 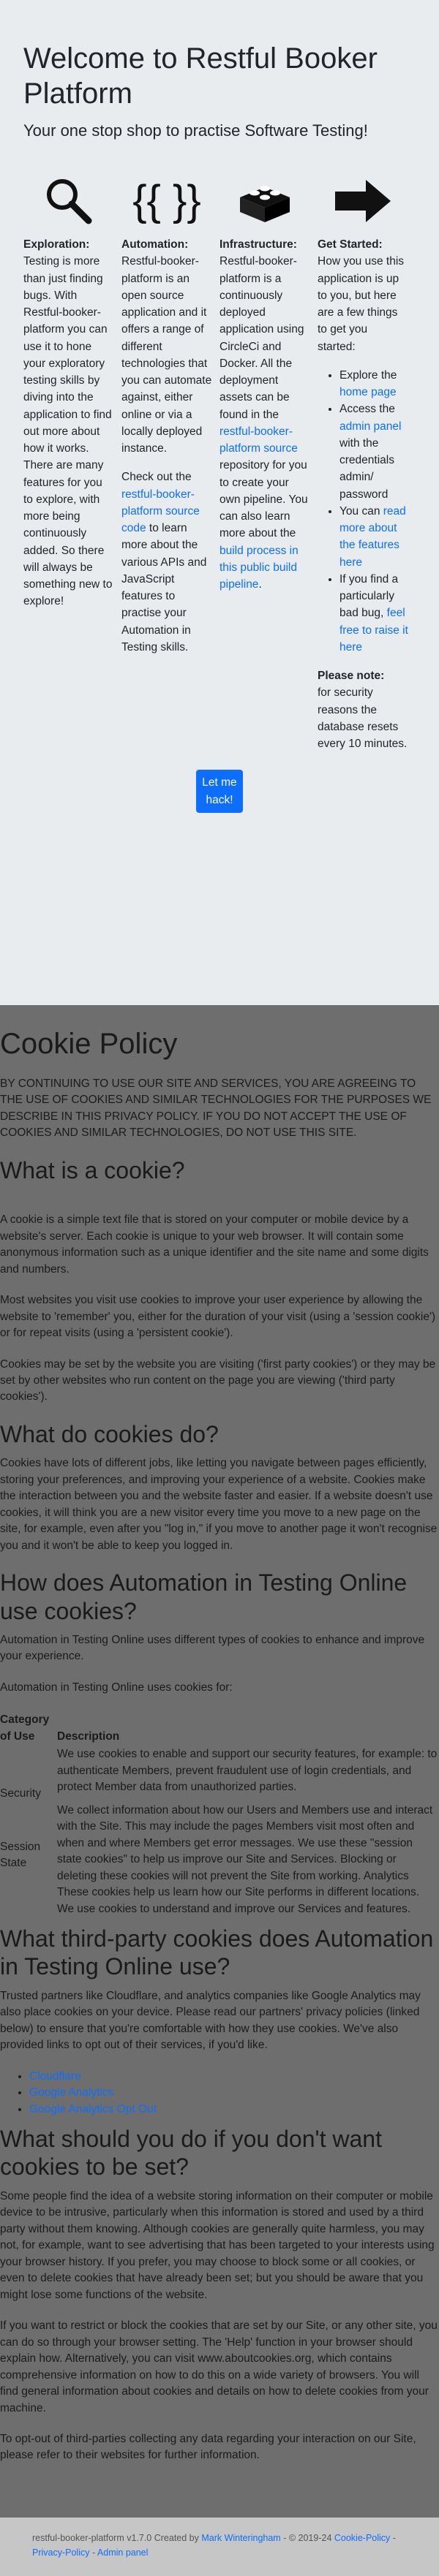 I want to click on list-item: Cloudflare, so click(x=234, y=2077).